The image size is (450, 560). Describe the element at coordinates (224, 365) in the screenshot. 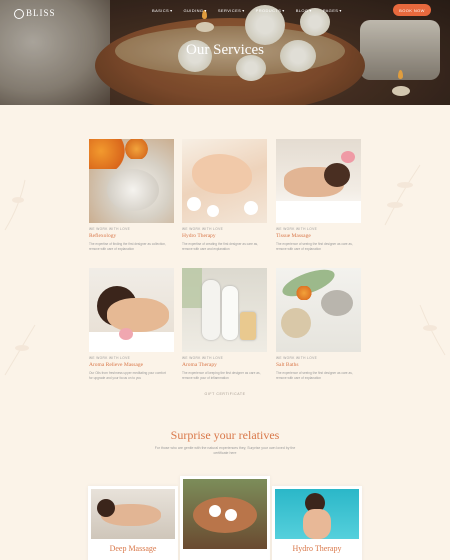

I see `service-title: Aroma Therapy` at that location.